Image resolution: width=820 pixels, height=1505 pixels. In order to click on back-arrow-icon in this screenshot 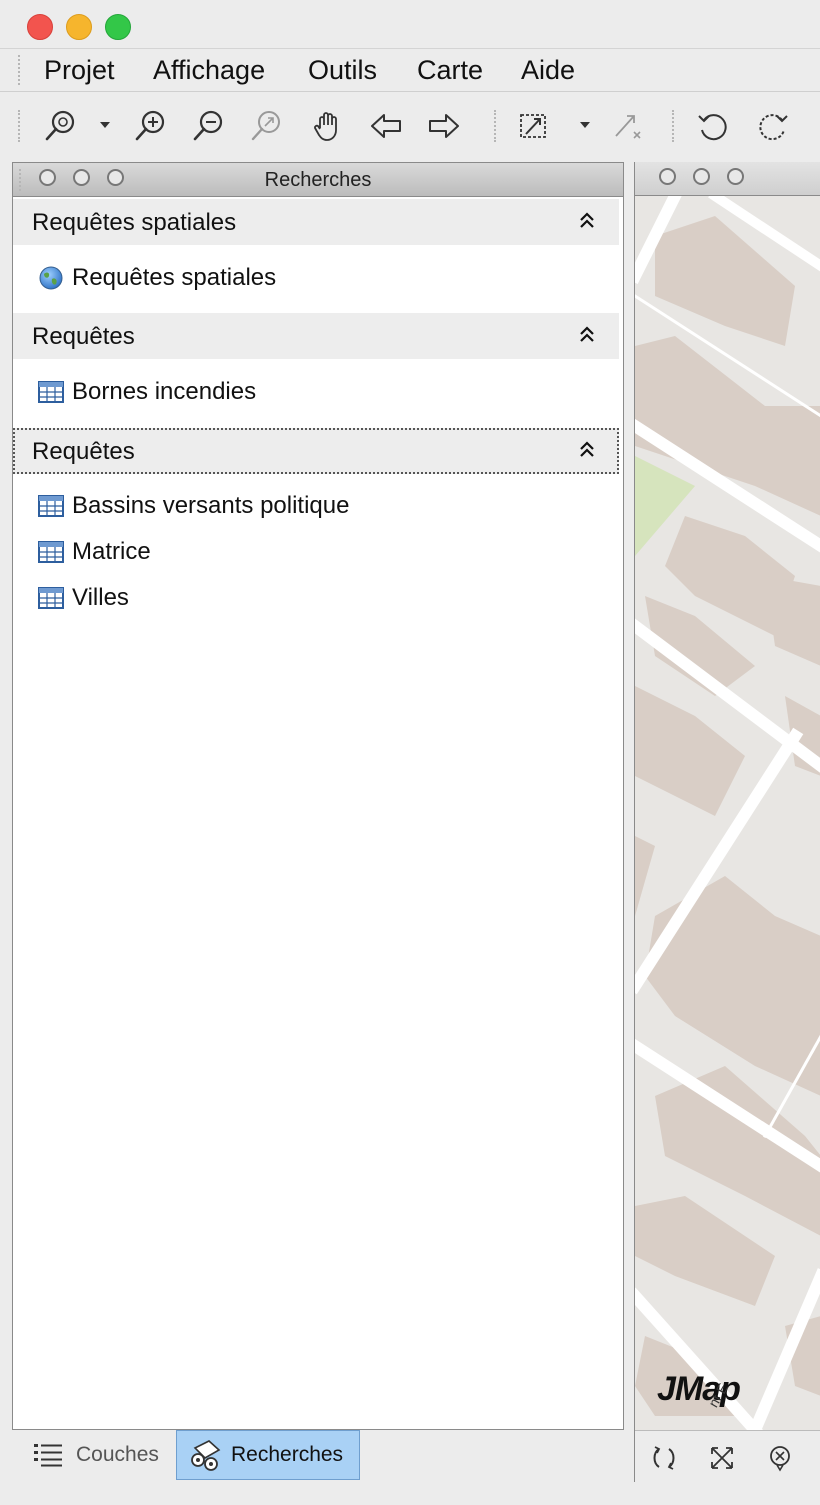, I will do `click(386, 126)`.